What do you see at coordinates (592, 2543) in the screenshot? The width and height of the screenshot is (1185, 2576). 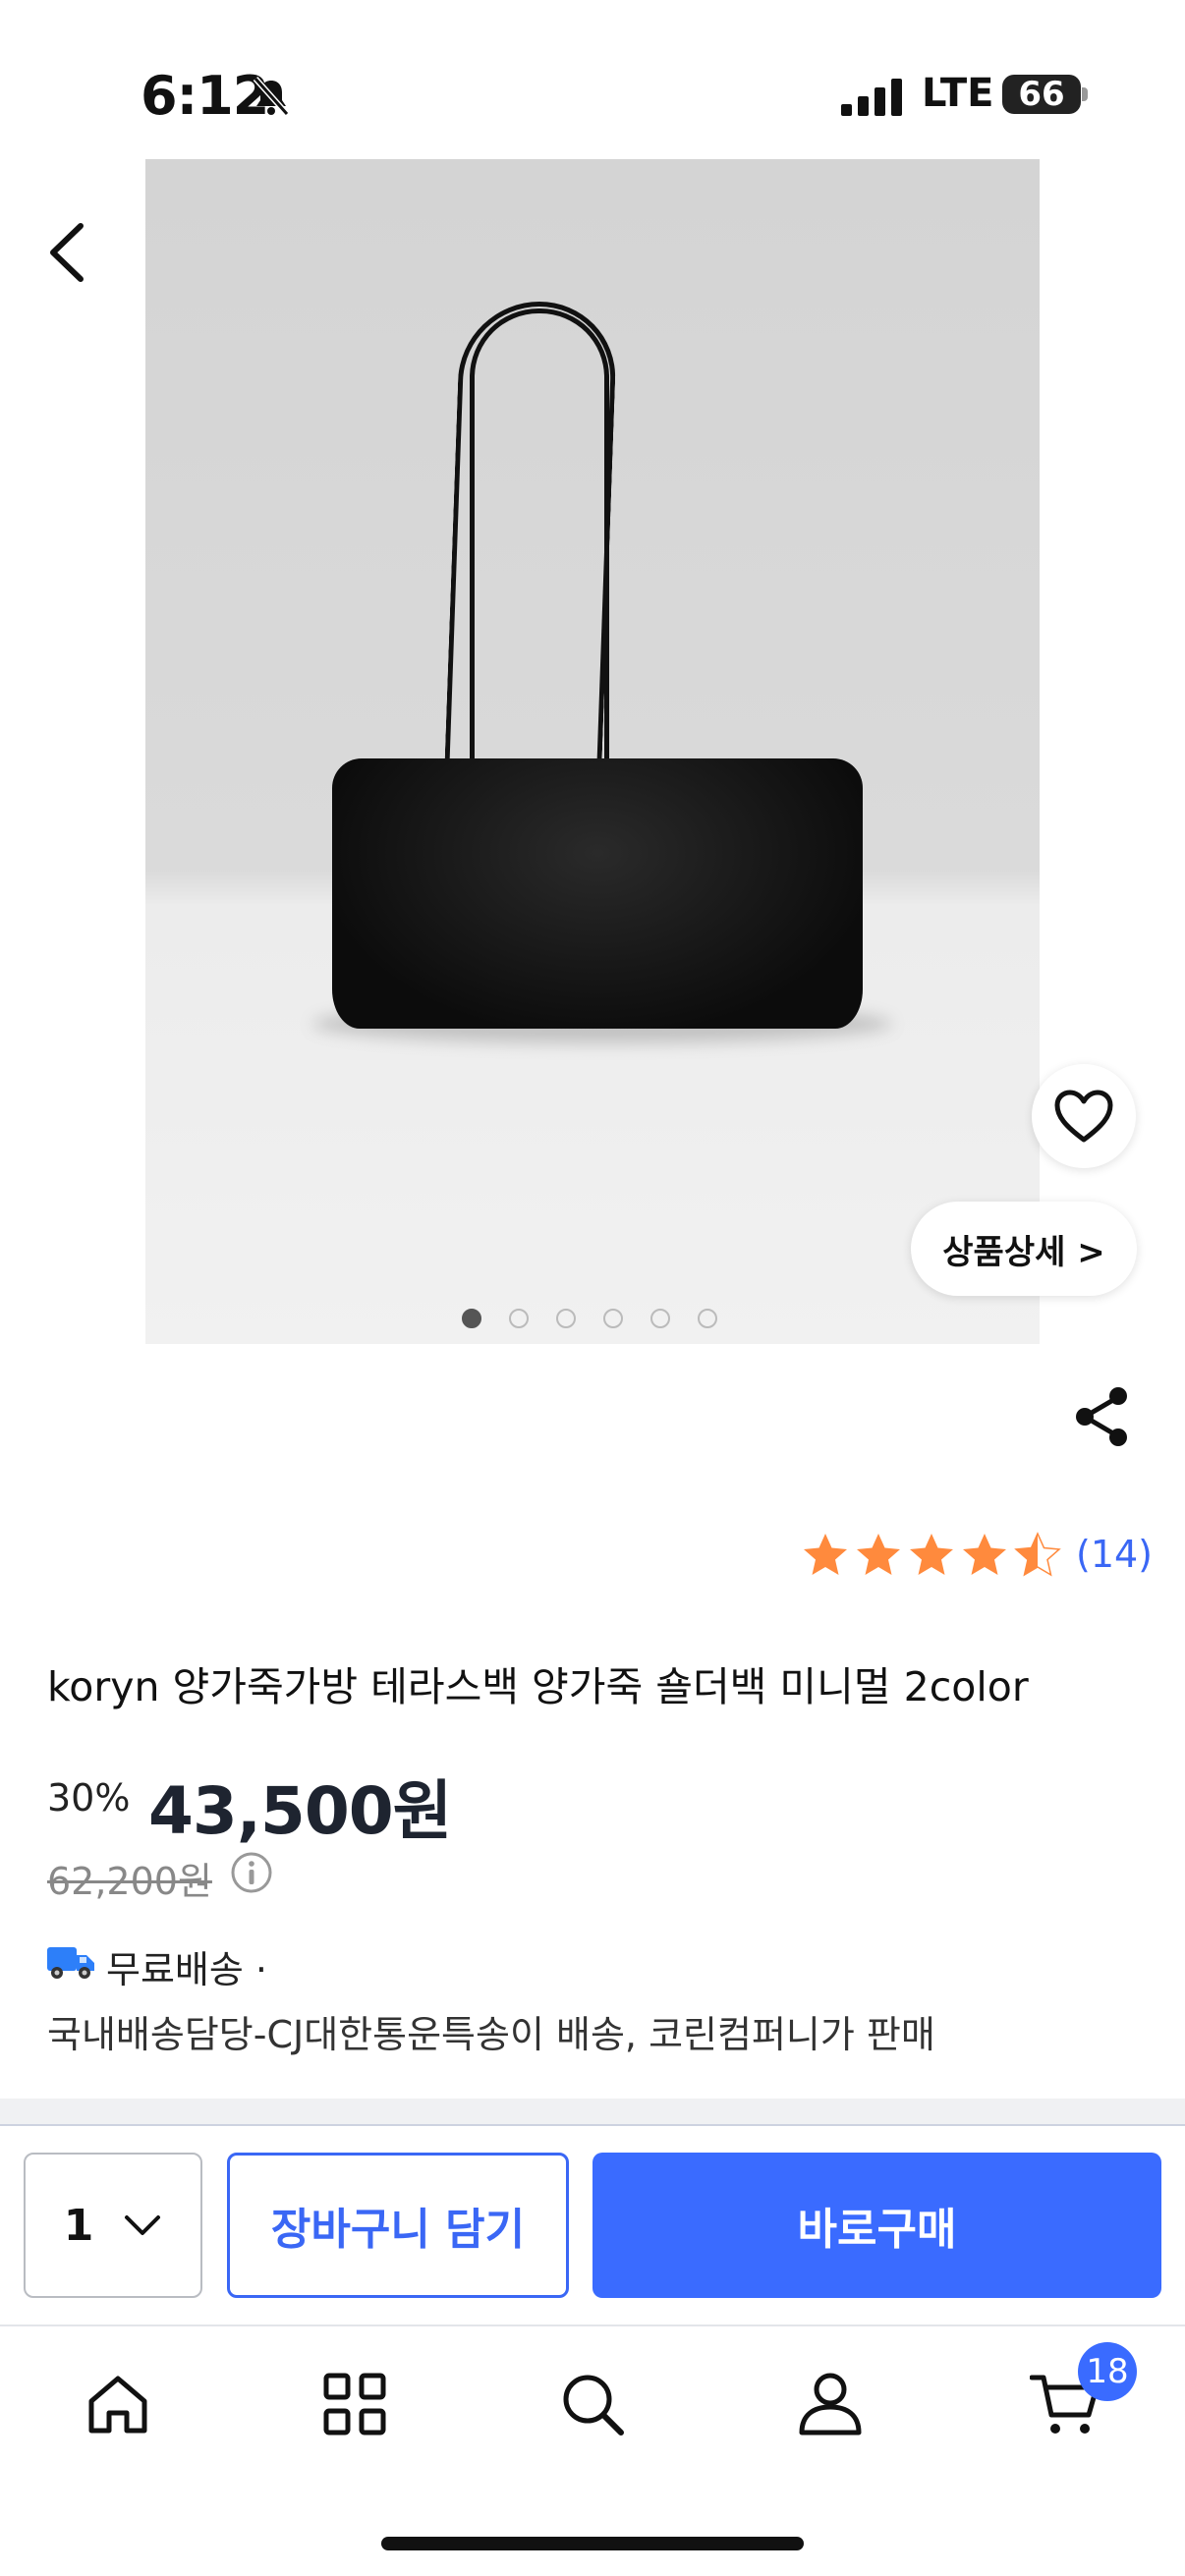 I see `home-indicator` at bounding box center [592, 2543].